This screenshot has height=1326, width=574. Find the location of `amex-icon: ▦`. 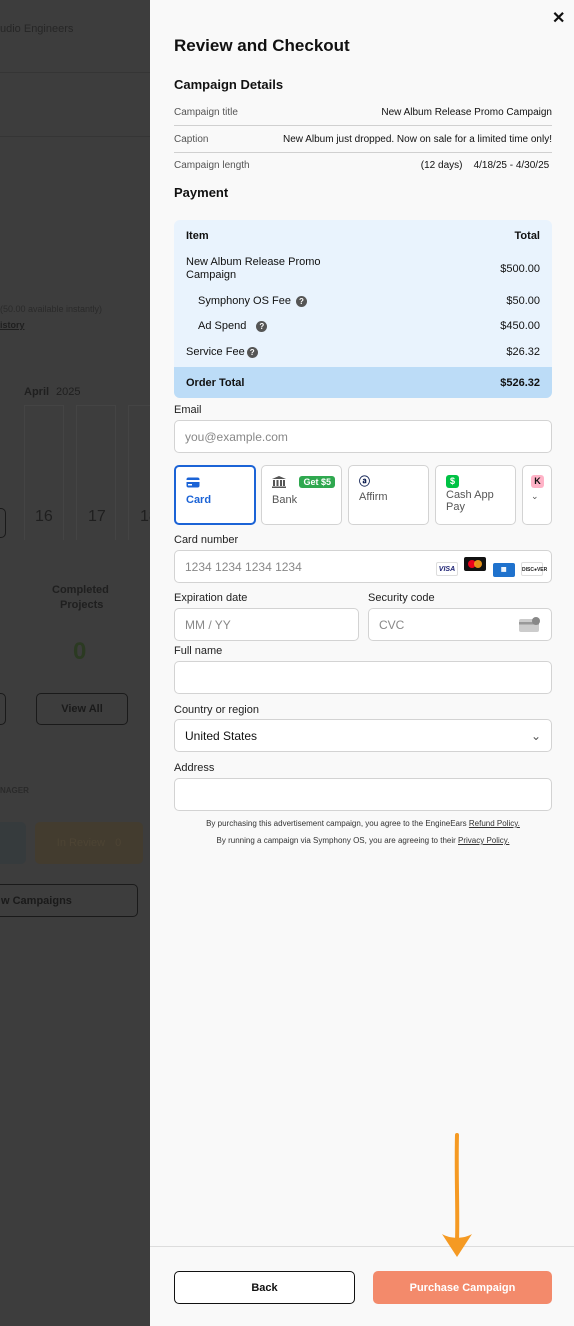

amex-icon: ▦ is located at coordinates (503, 569).